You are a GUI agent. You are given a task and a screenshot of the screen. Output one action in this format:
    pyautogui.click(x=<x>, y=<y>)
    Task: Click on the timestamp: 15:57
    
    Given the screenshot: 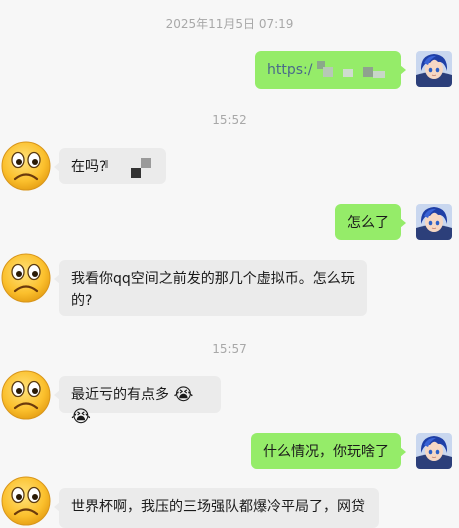 What is the action you would take?
    pyautogui.click(x=229, y=349)
    